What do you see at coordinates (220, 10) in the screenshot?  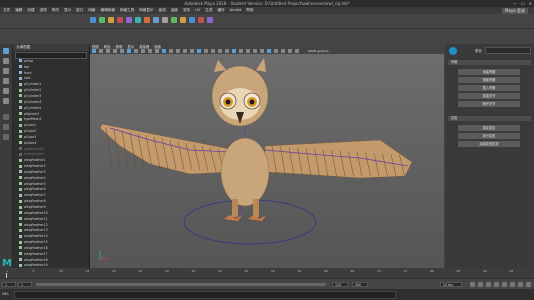 I see `menu-item: 缓存` at bounding box center [220, 10].